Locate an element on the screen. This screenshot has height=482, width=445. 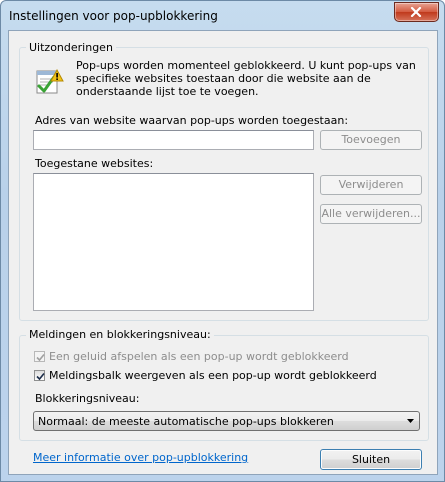
allowed-websites-label: Toegestane websites: is located at coordinates (94, 163).